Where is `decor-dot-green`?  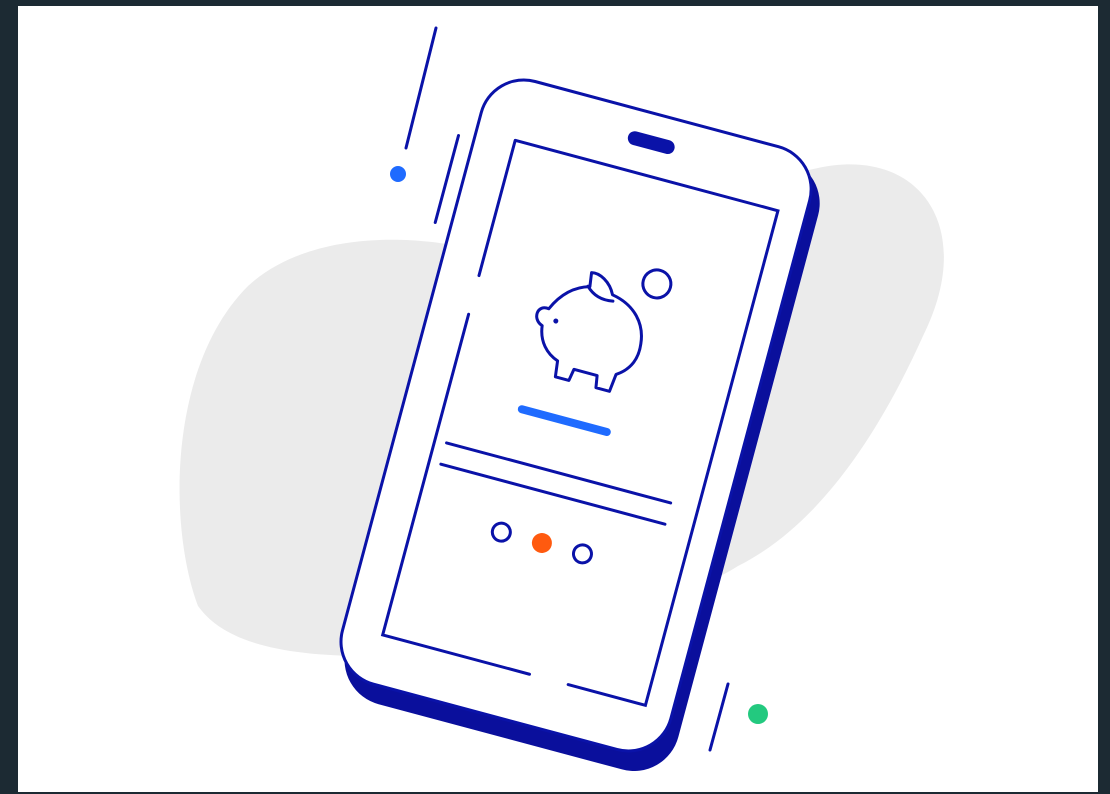 decor-dot-green is located at coordinates (758, 714).